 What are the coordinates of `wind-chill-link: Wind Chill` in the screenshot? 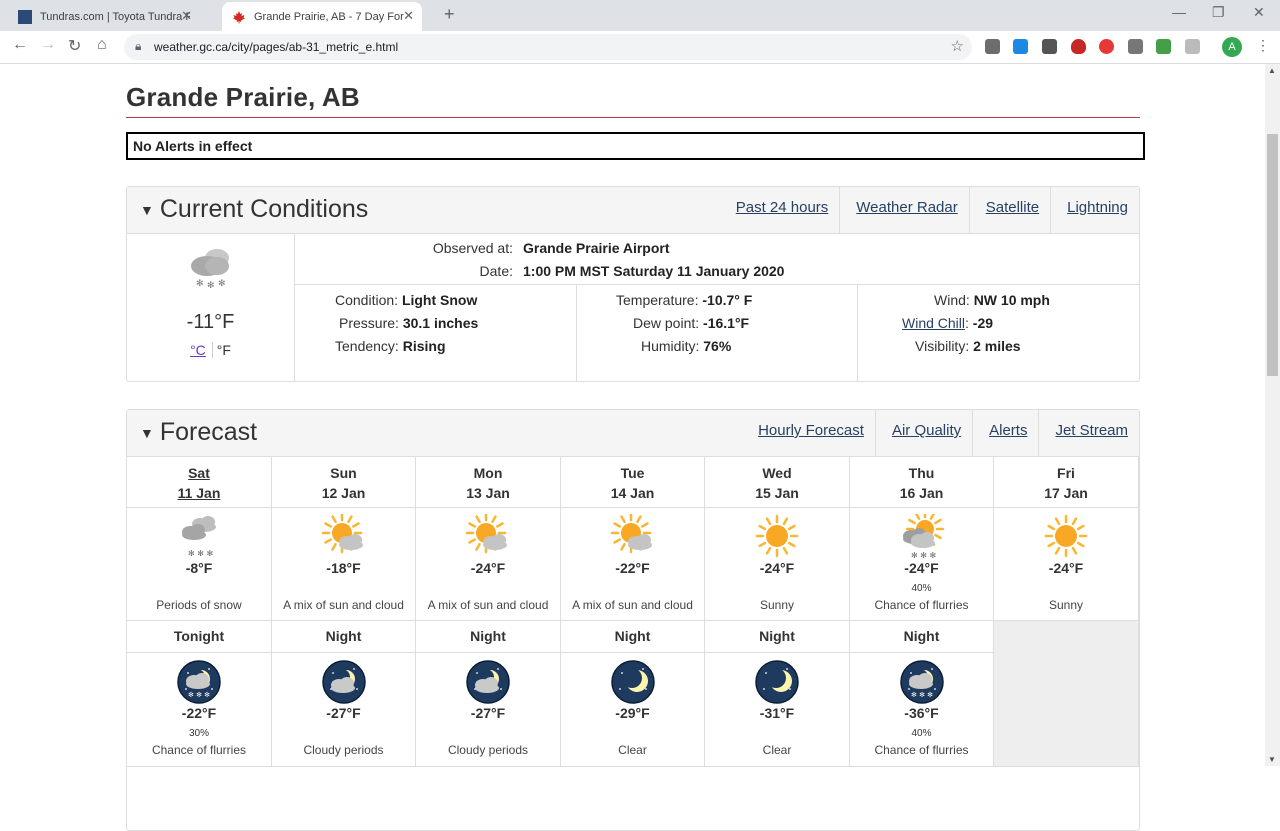 It's located at (933, 323).